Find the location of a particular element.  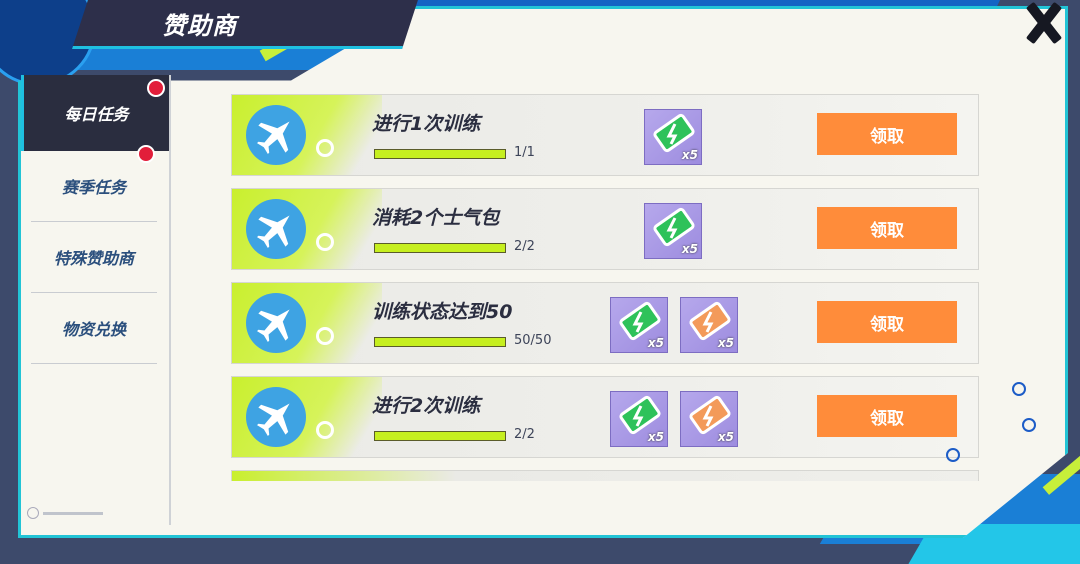

sidebar: 每日任务 赛季任务 特殊赞助商 物资兑换 is located at coordinates (96, 300).